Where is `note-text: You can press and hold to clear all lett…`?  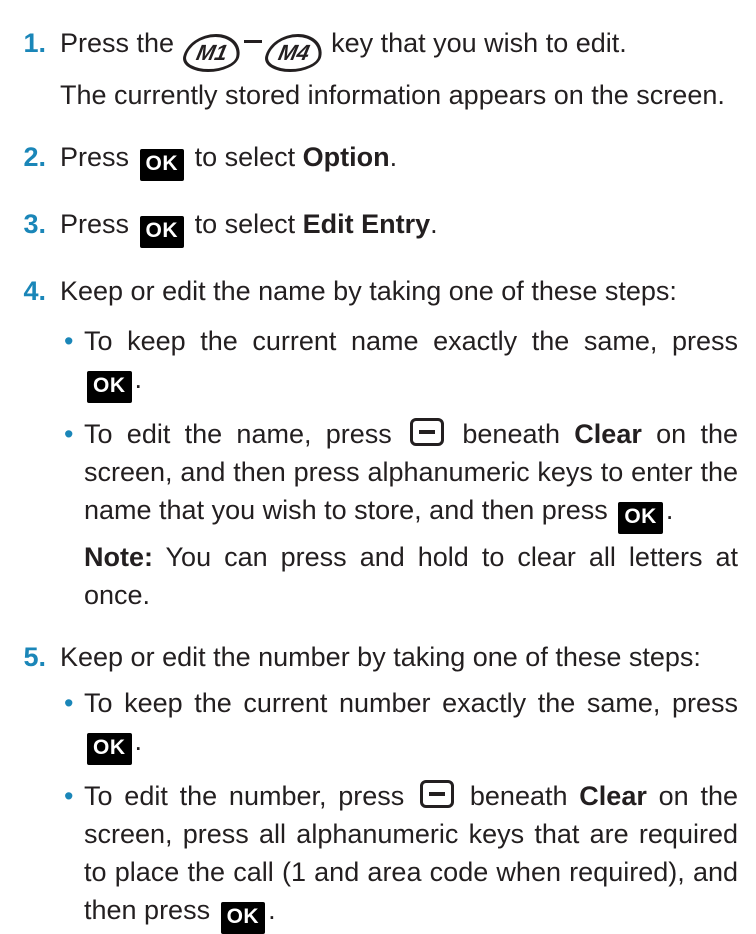 note-text: You can press and hold to clear all lett… is located at coordinates (411, 576).